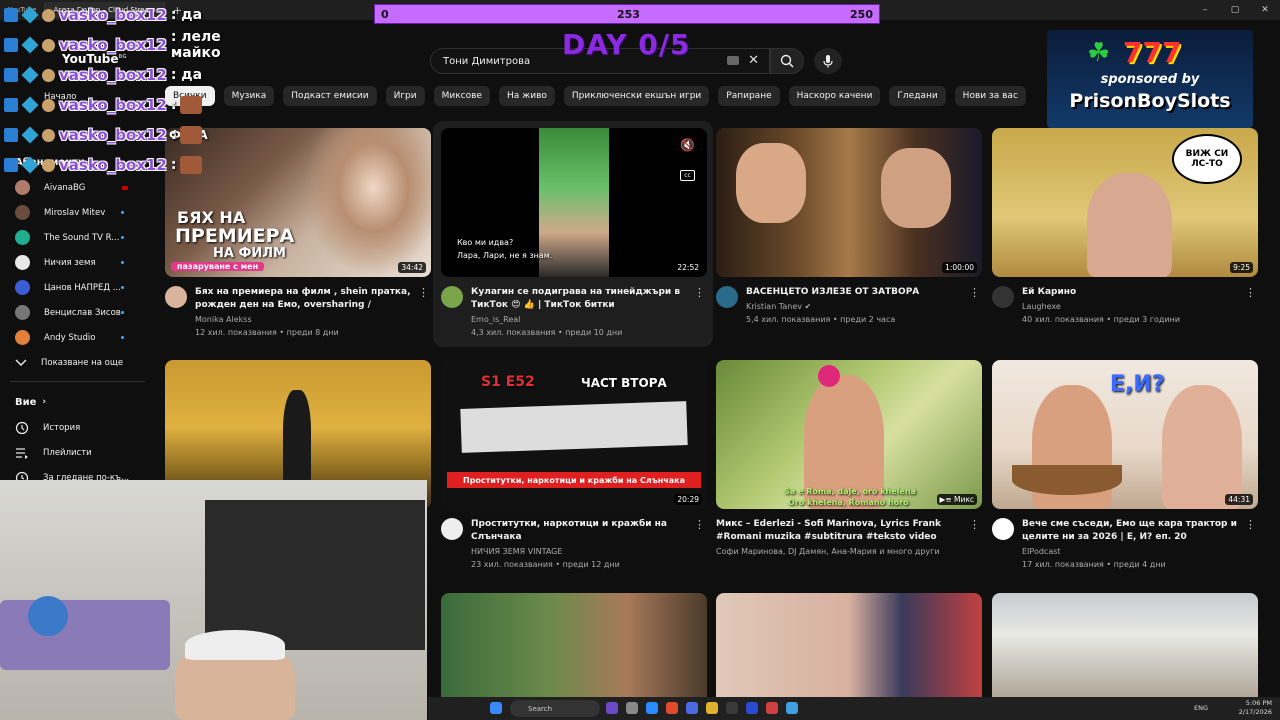 This screenshot has width=1280, height=720. Describe the element at coordinates (405, 96) in the screenshot. I see `chip-games: Игри` at that location.